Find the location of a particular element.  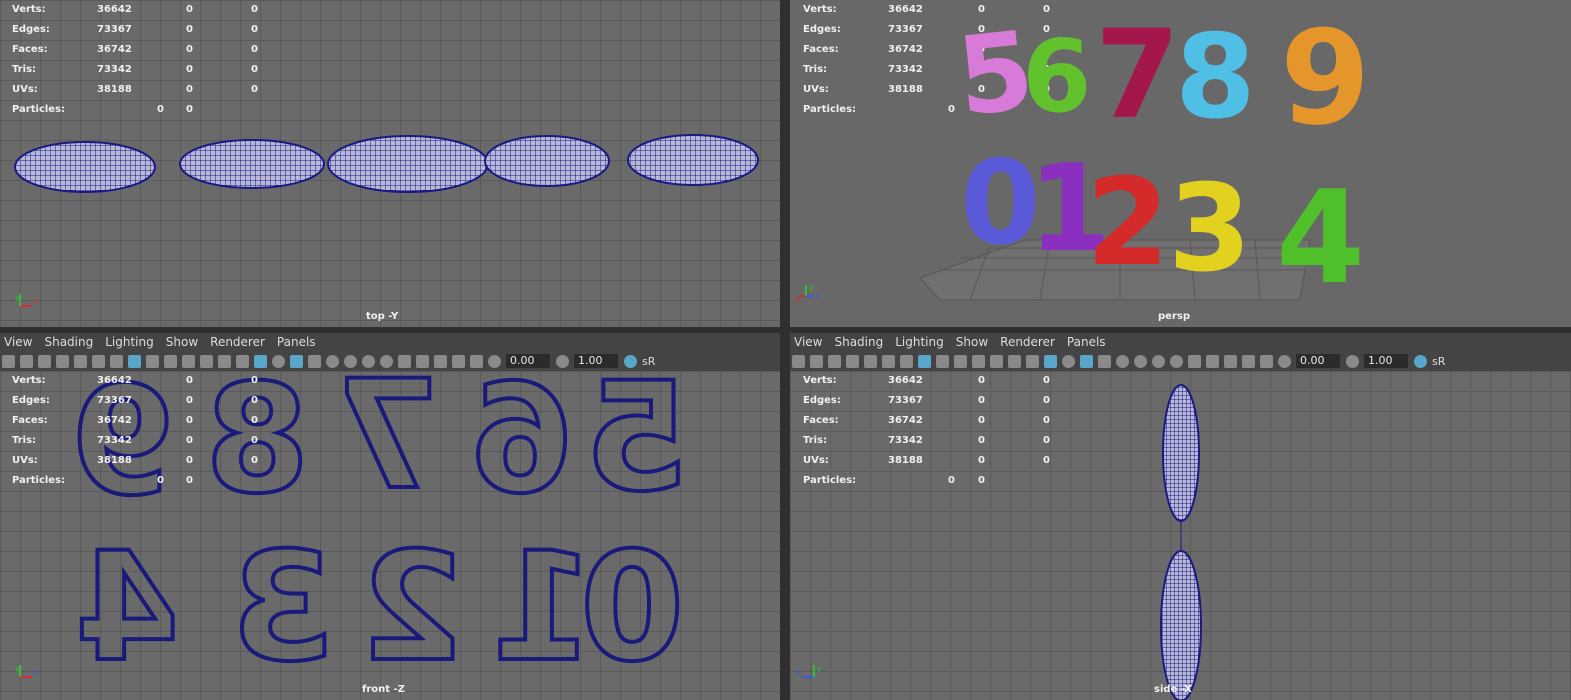

top-view-meshes is located at coordinates (386, 163).